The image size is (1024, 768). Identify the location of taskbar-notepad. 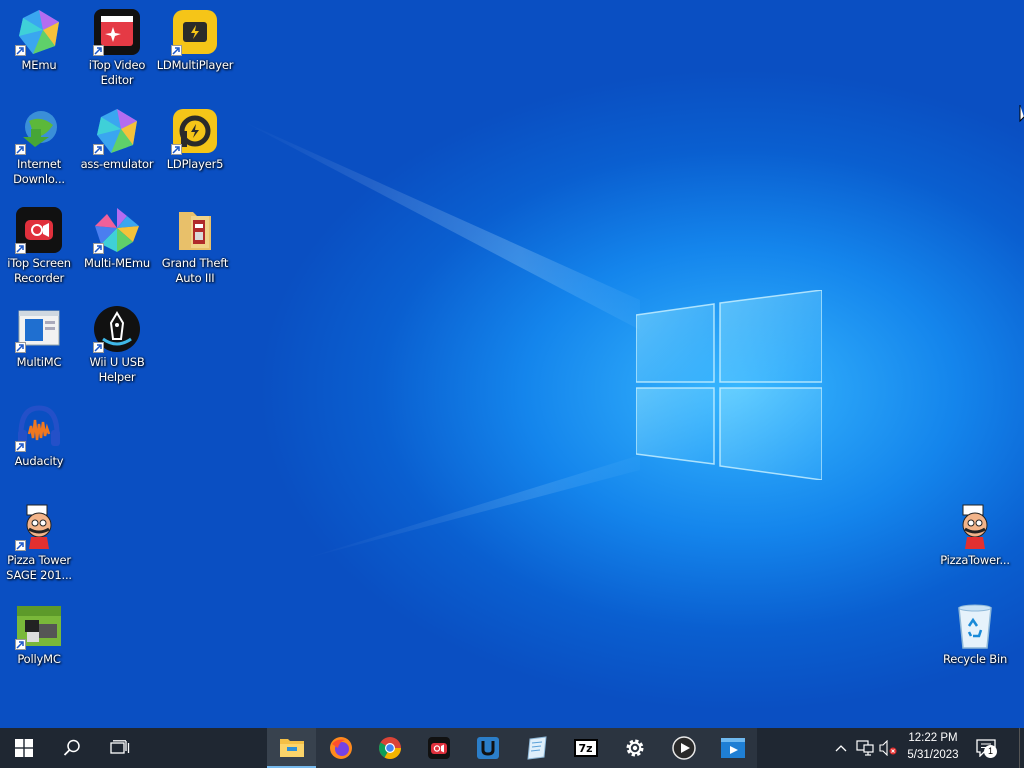
(536, 748).